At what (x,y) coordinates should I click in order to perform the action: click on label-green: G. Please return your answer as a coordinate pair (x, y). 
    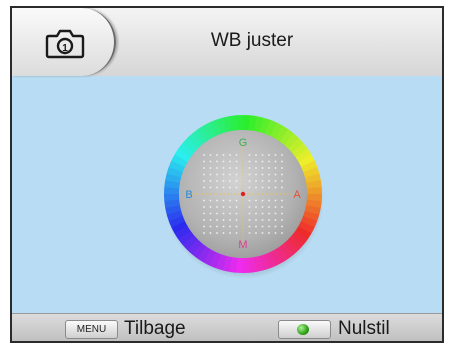
    Looking at the image, I should click on (243, 143).